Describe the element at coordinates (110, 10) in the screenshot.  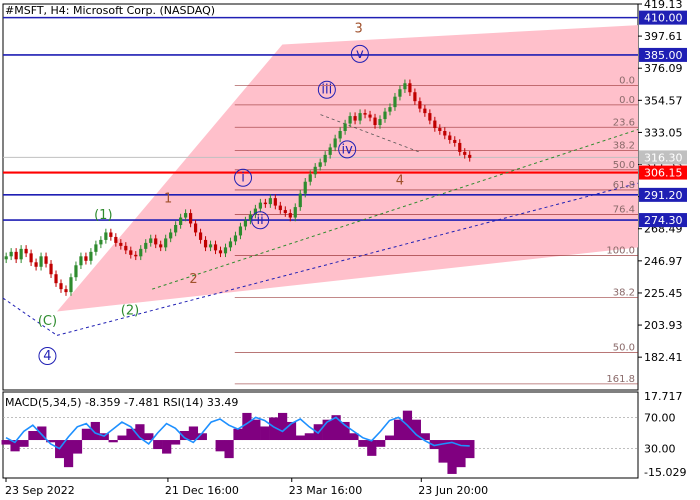
I see `chart-title: #MSFT, H4: Microsoft Corp. (NASDAQ)` at that location.